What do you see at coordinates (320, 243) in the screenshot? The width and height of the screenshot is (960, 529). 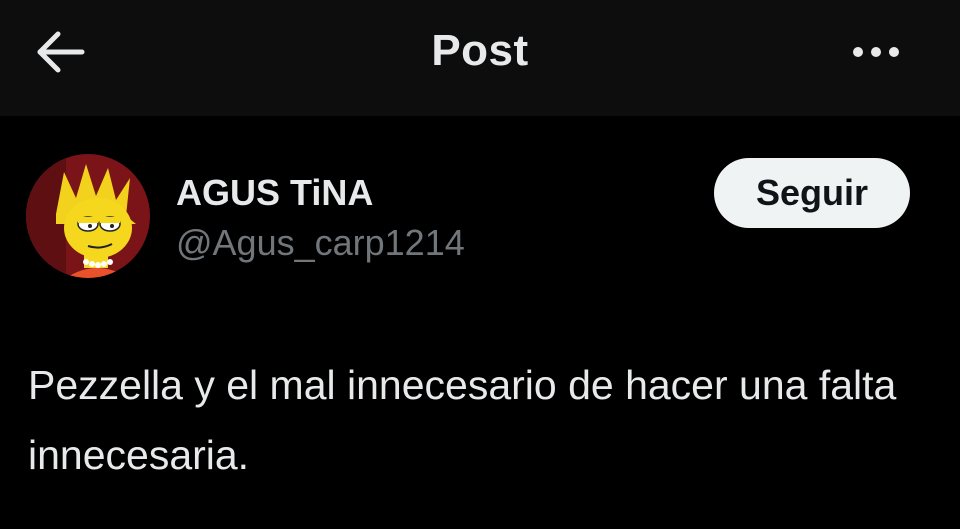 I see `author-handle: @Agus_carp1214` at bounding box center [320, 243].